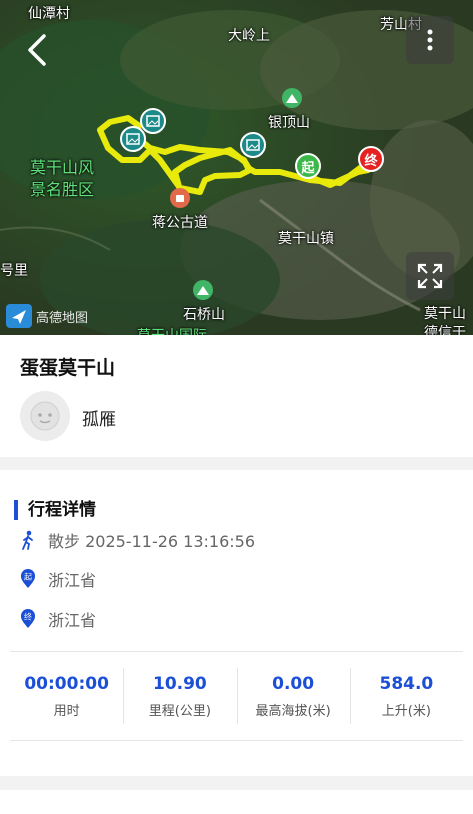  What do you see at coordinates (249, 36) in the screenshot?
I see `map-label-daling: 大岭上` at bounding box center [249, 36].